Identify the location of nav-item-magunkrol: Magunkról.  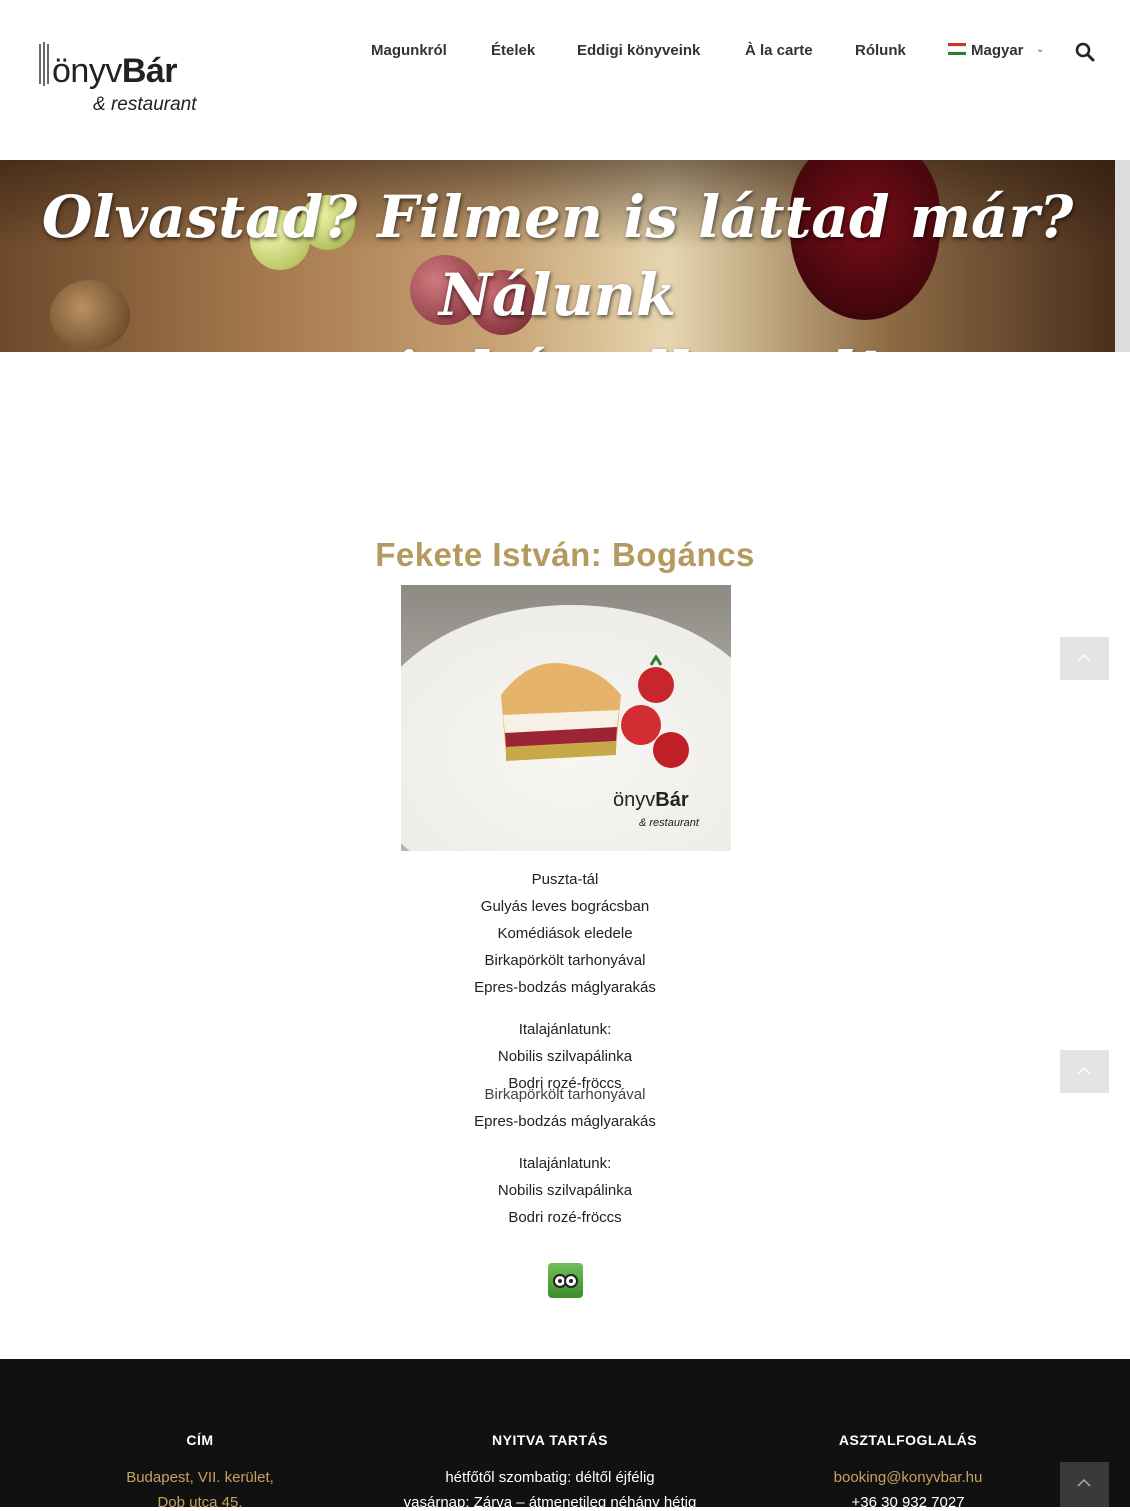
(409, 50).